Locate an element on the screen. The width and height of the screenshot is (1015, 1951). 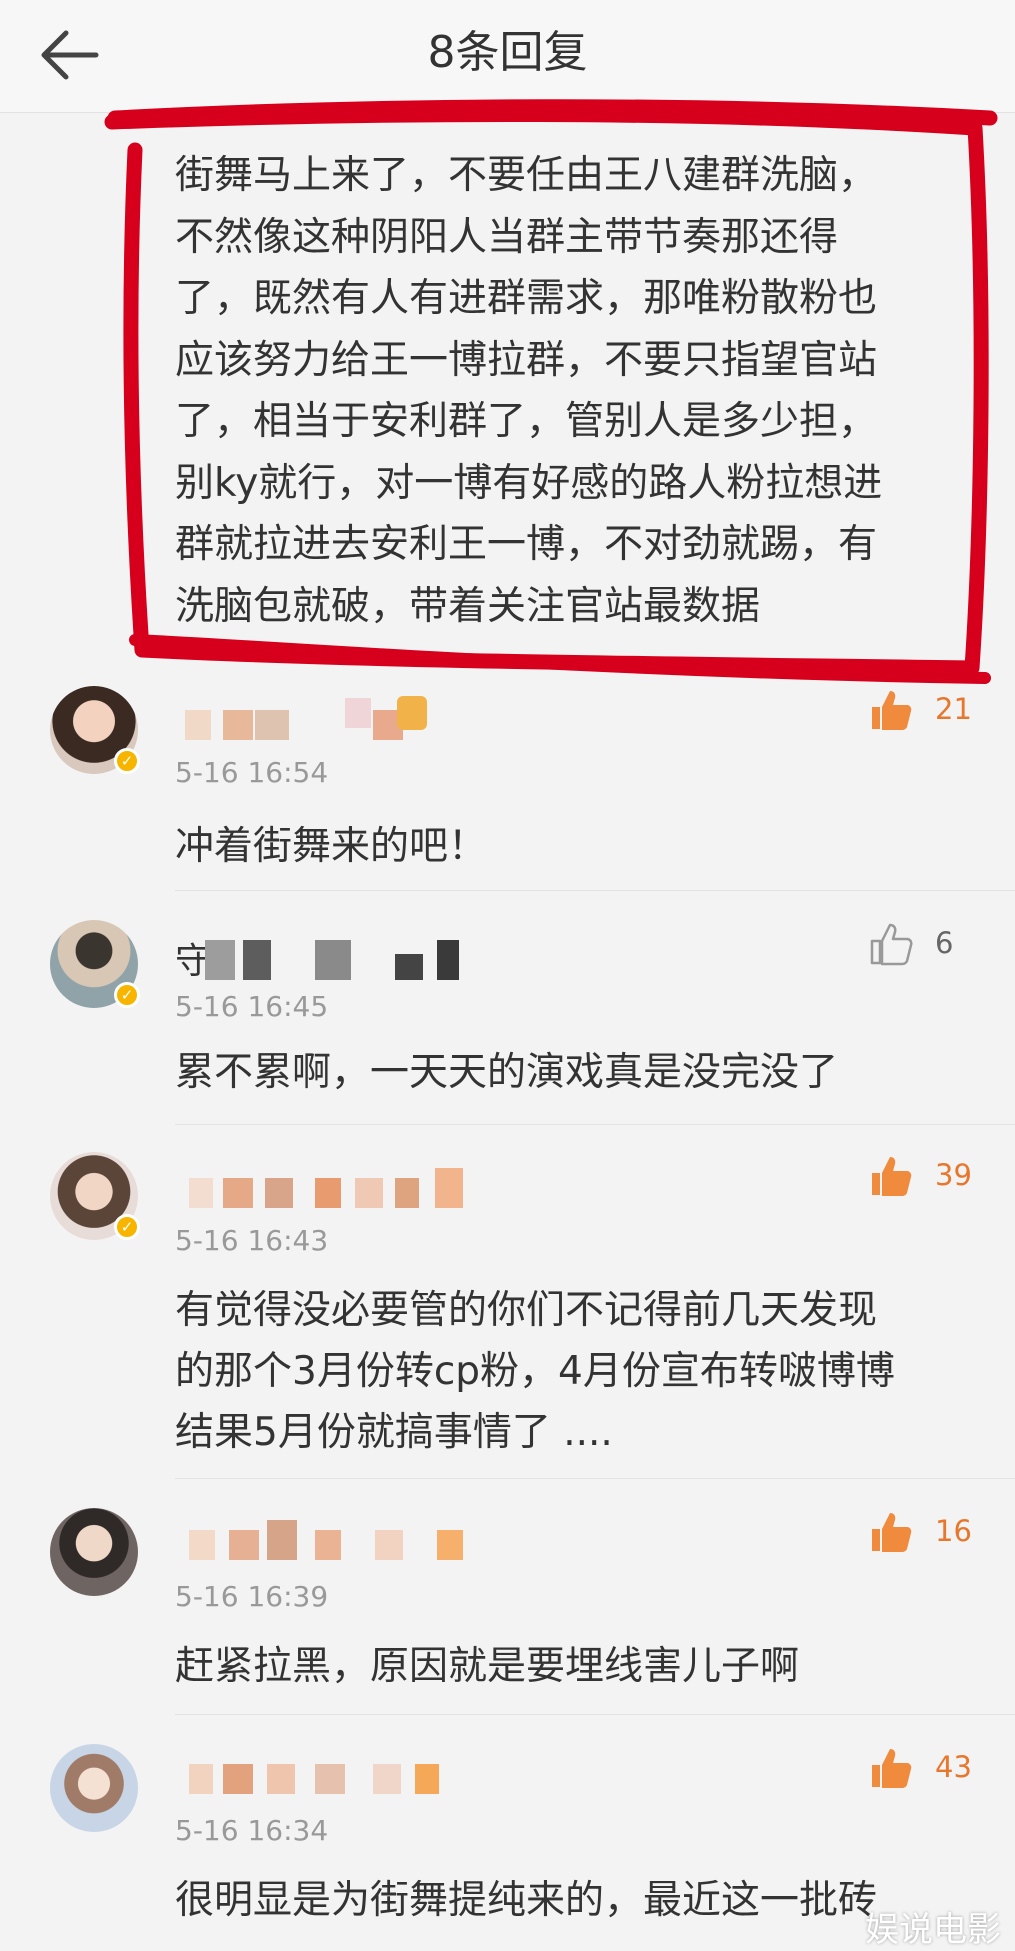
like-count: 39 is located at coordinates (953, 1175).